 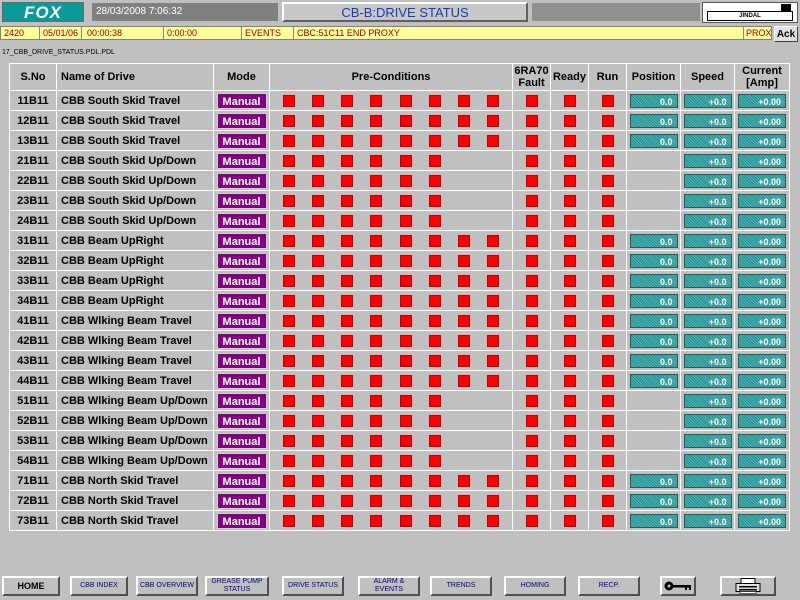 I want to click on run-cell, so click(x=607, y=280).